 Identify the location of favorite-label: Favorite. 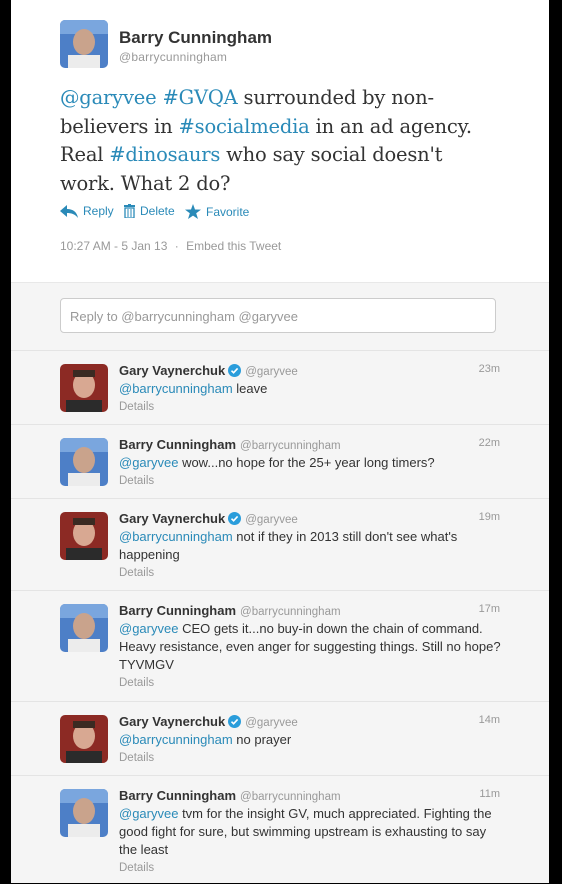
(228, 211).